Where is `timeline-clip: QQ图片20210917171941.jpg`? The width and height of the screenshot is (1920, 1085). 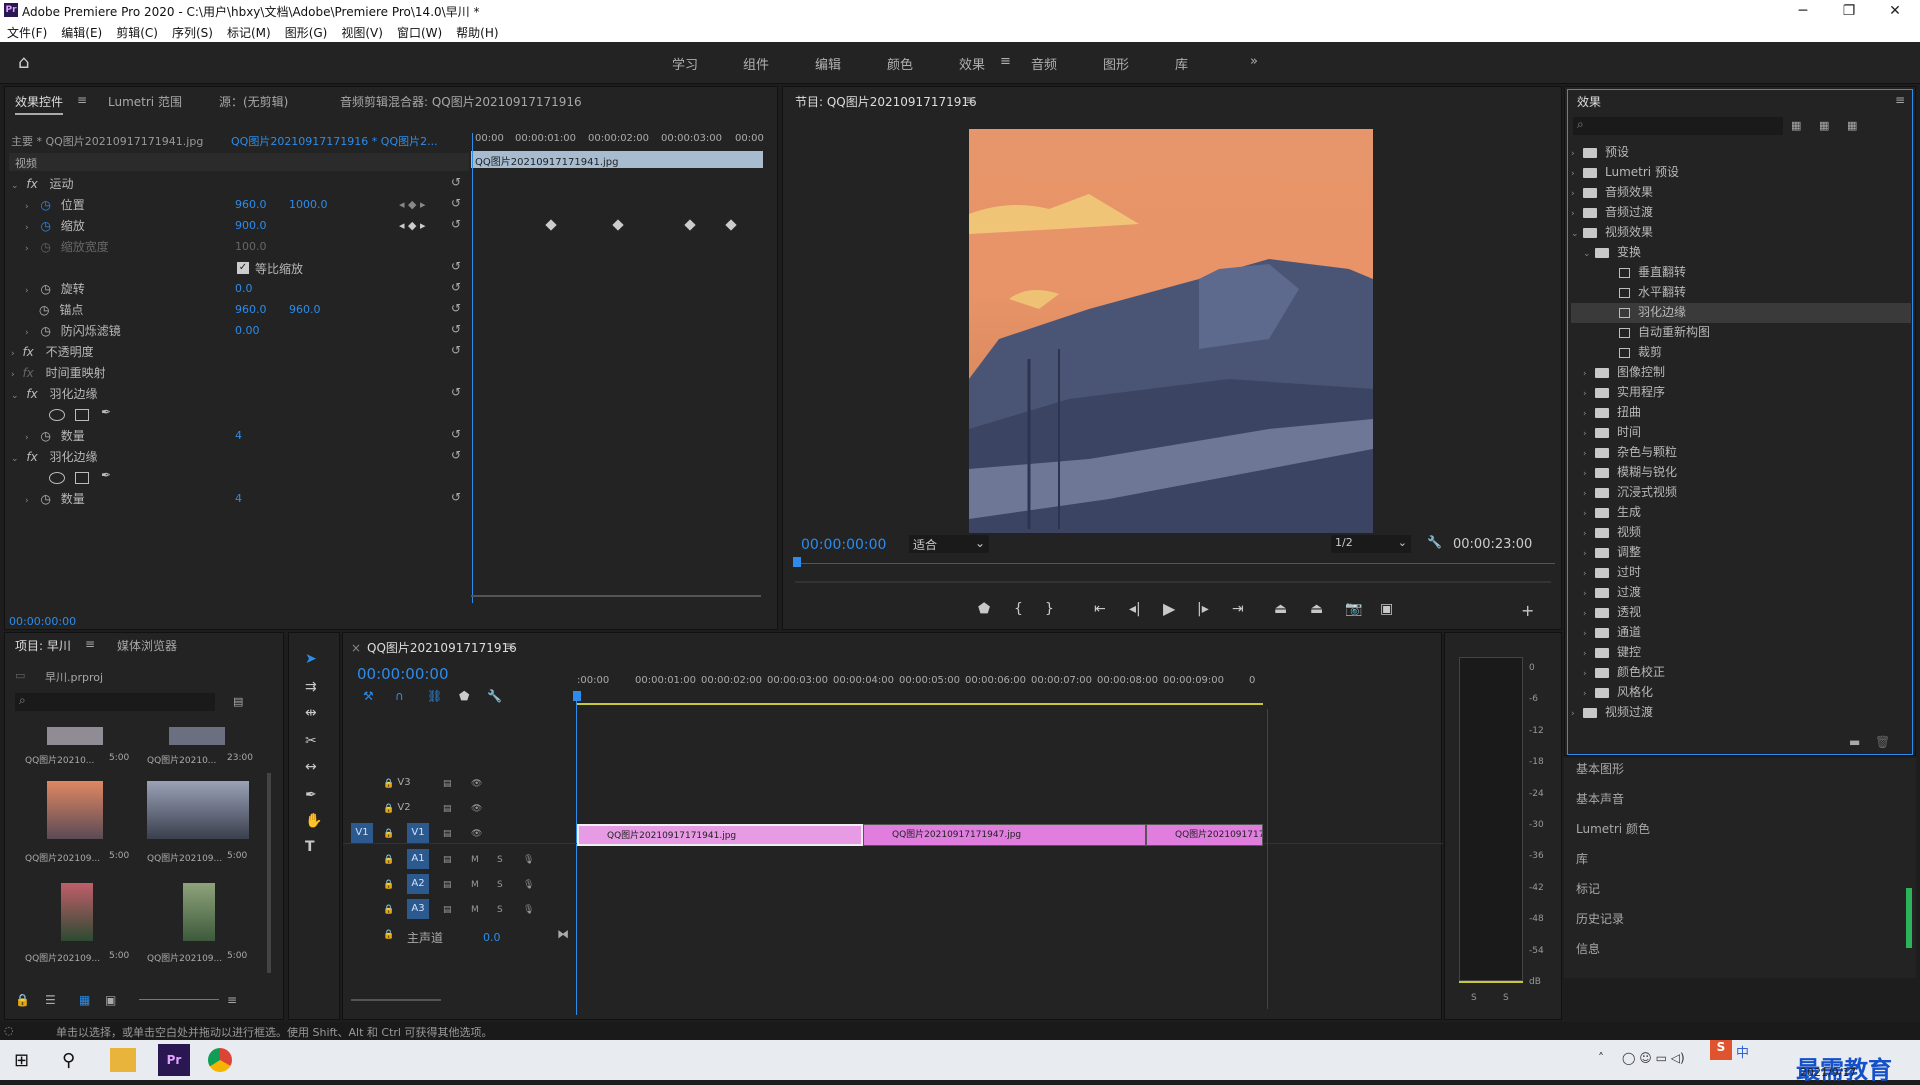
timeline-clip: QQ图片20210917171941.jpg is located at coordinates (720, 835).